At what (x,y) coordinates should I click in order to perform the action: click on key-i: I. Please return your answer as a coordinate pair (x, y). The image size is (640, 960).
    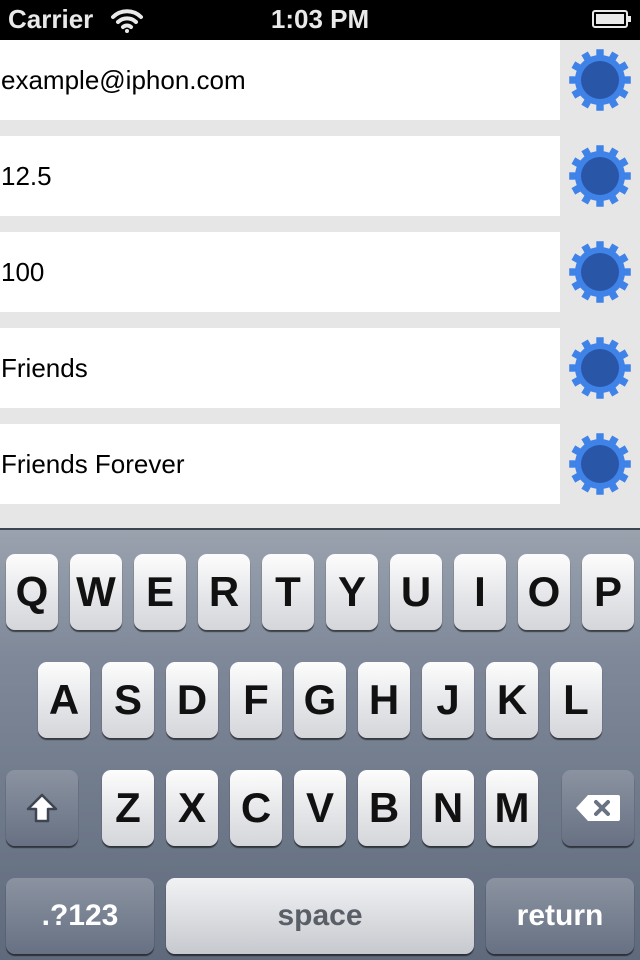
    Looking at the image, I should click on (480, 592).